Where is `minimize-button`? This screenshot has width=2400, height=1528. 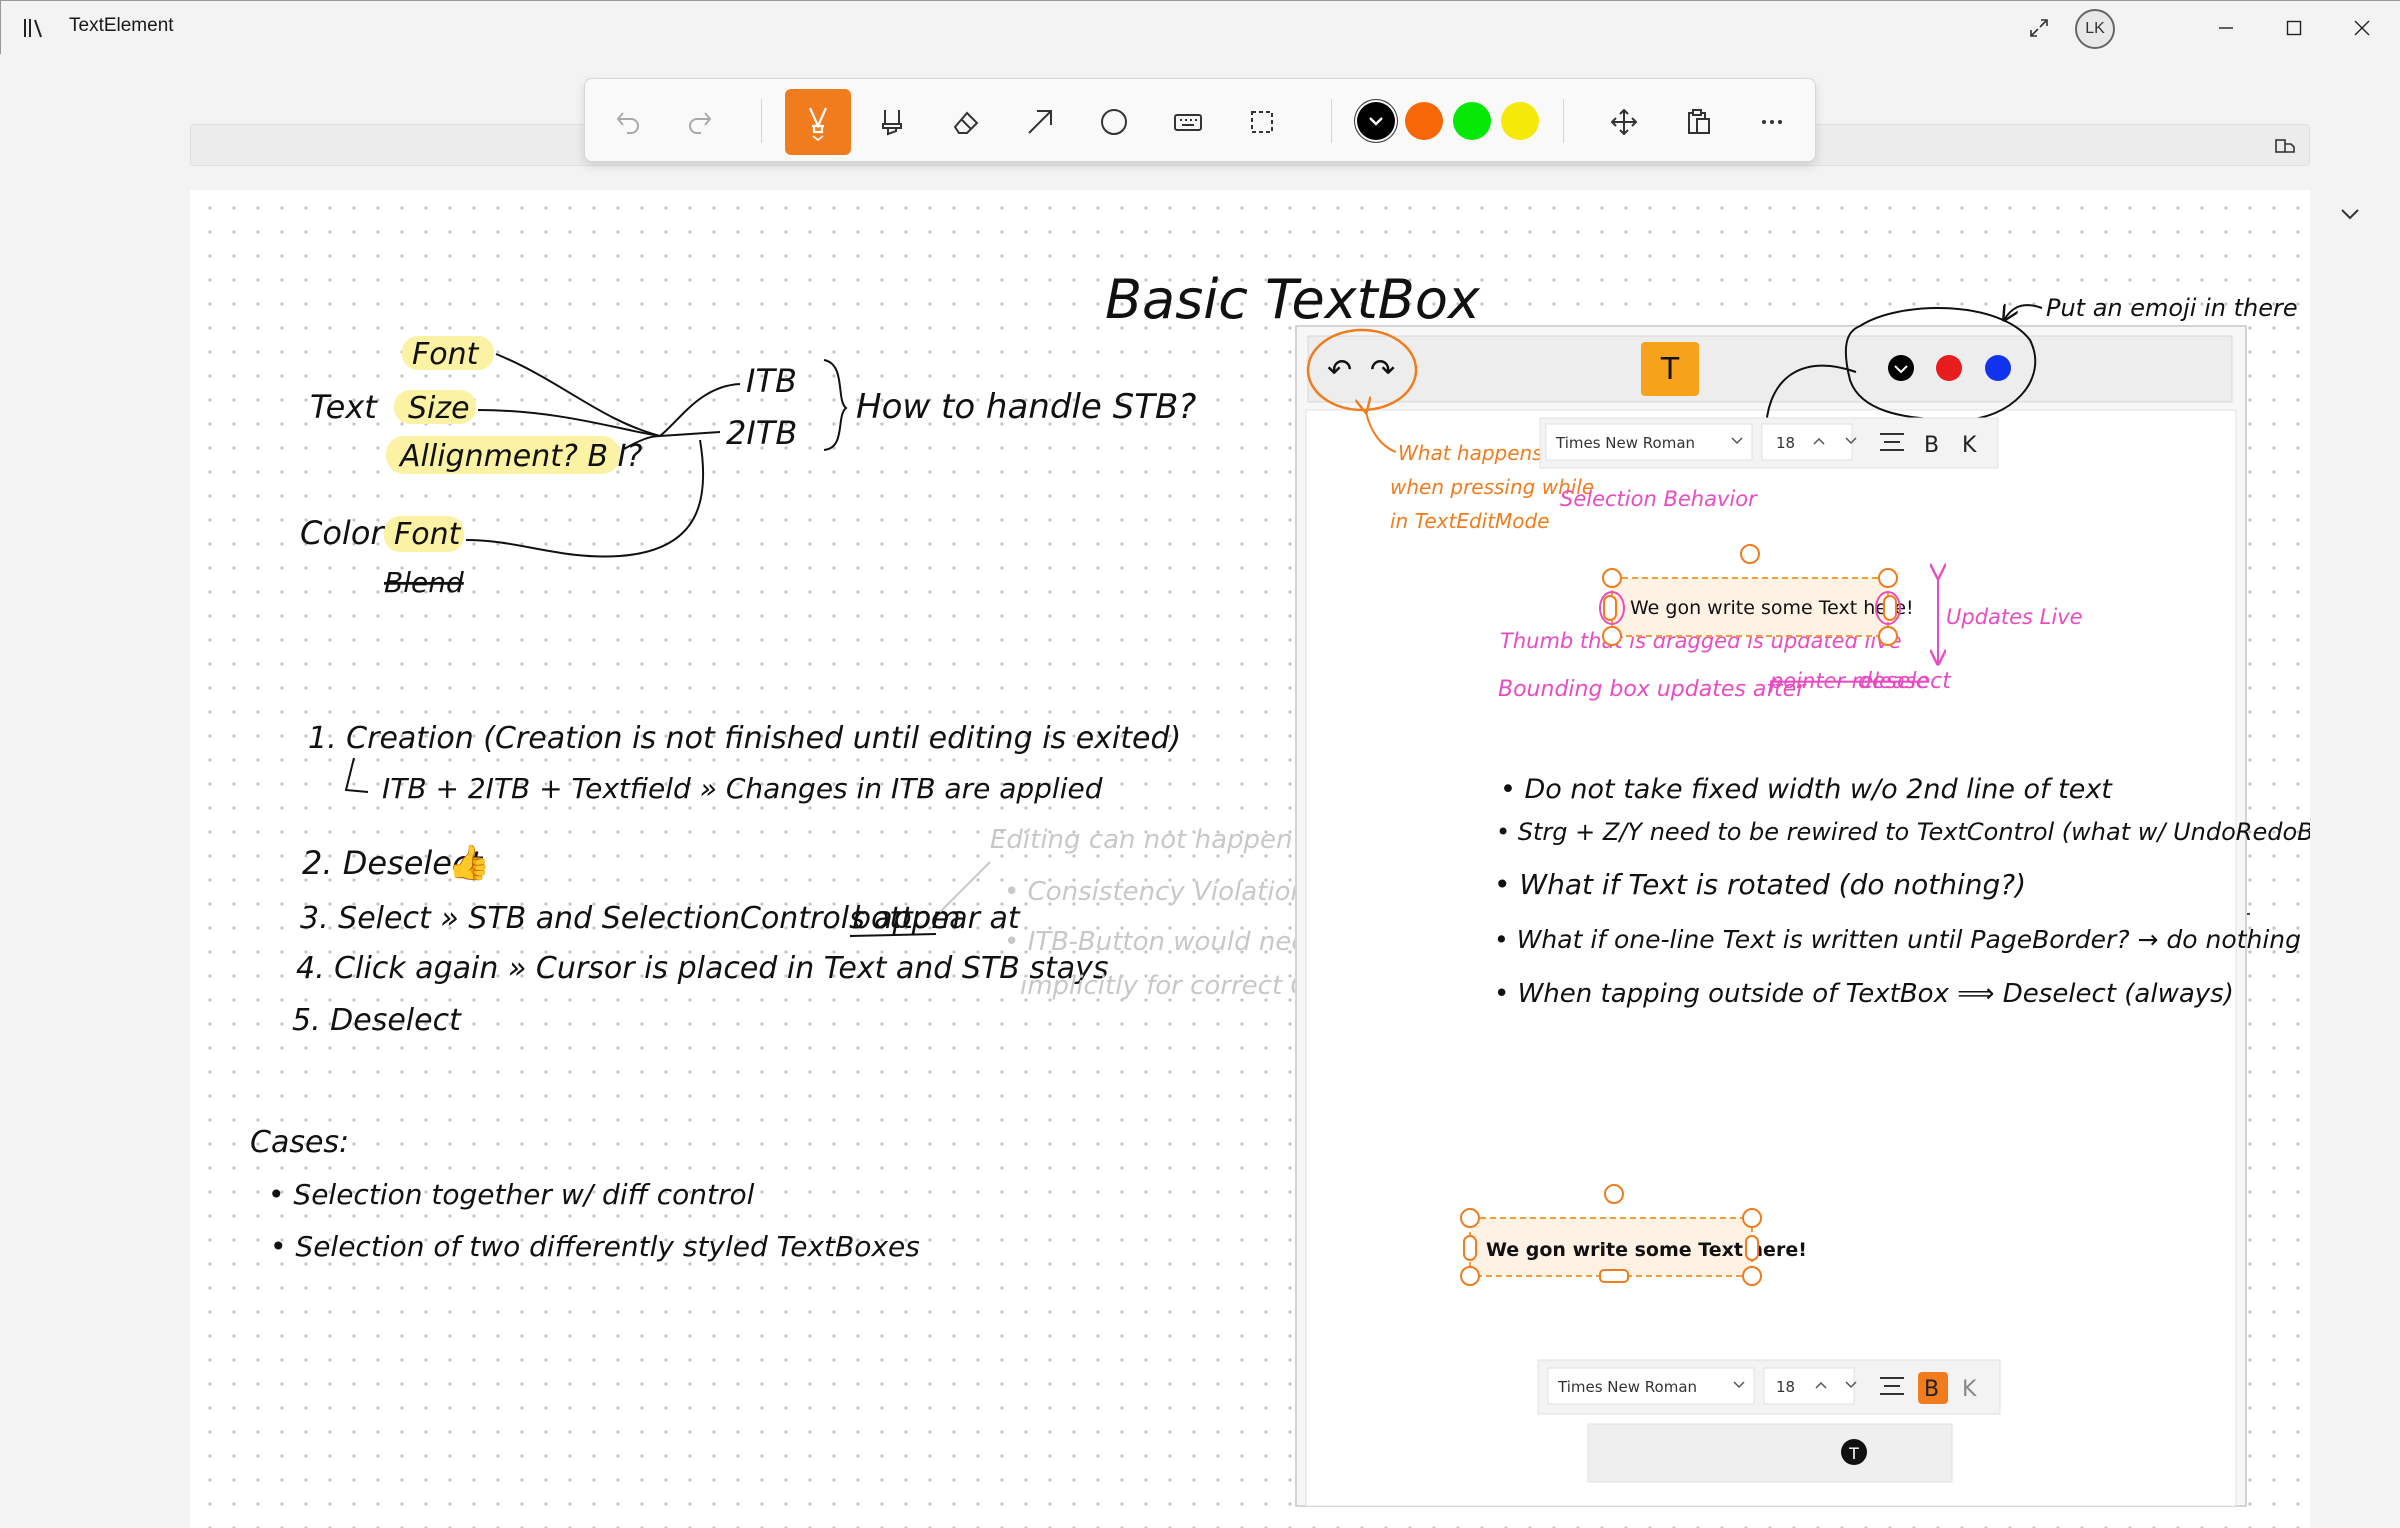 minimize-button is located at coordinates (2226, 28).